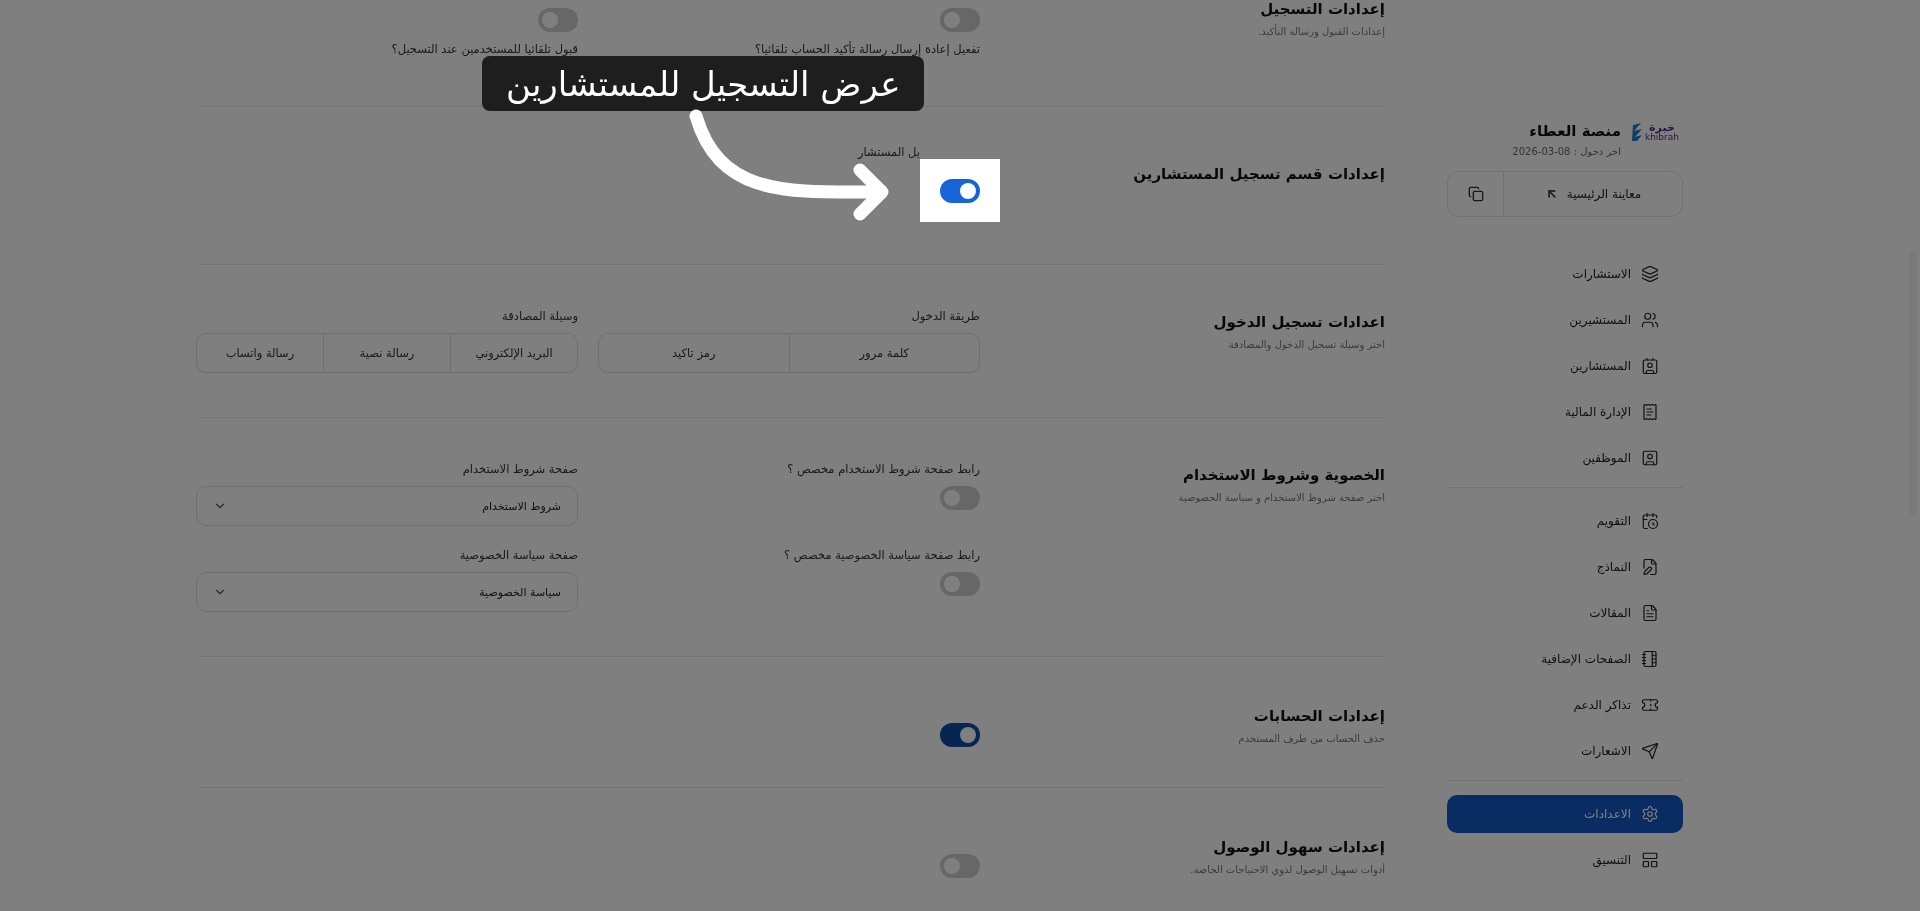 This screenshot has width=1920, height=911. I want to click on sidebar-item: الموظفين, so click(1565, 458).